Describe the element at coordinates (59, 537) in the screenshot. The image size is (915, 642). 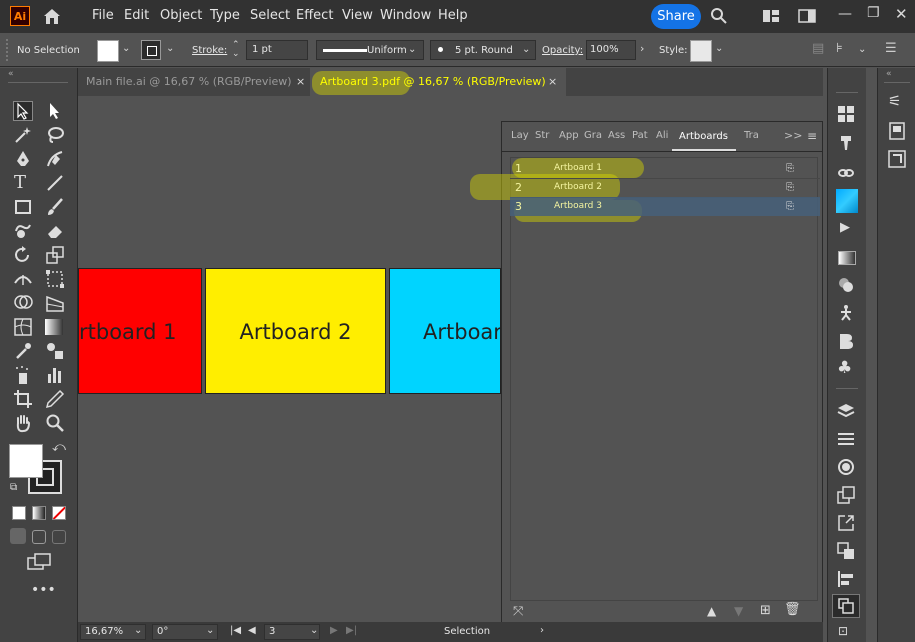
I see `draw-inside-icon` at that location.